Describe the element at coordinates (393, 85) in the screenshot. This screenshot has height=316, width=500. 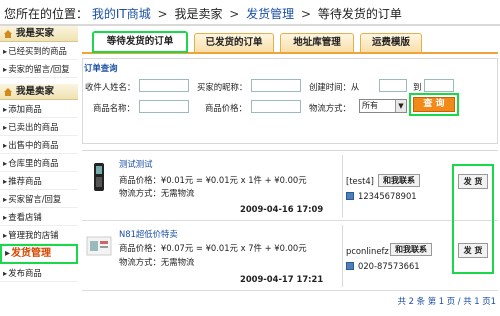
I see `created-from-input` at that location.